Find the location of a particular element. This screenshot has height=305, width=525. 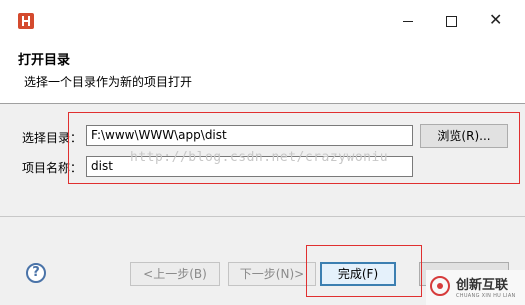

maximize-button is located at coordinates (451, 21).